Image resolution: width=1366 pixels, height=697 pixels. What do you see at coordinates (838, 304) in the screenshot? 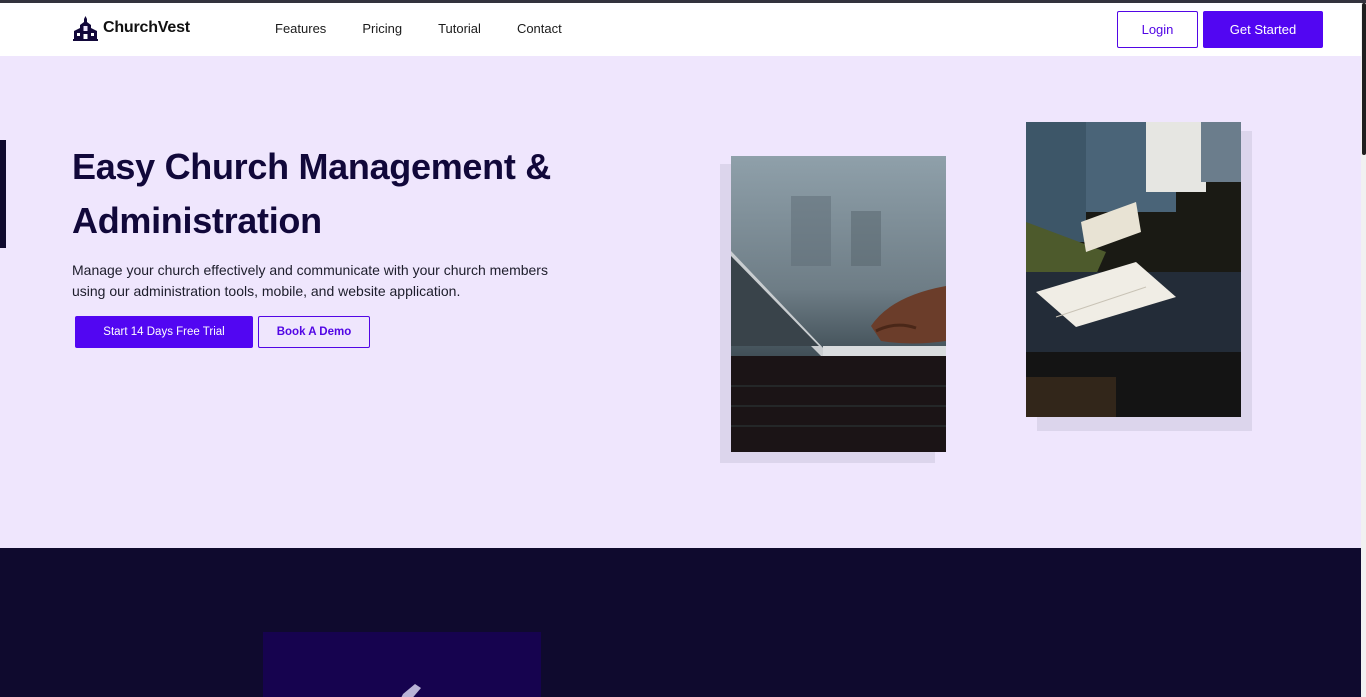
I see `laptop-typing-photo` at bounding box center [838, 304].